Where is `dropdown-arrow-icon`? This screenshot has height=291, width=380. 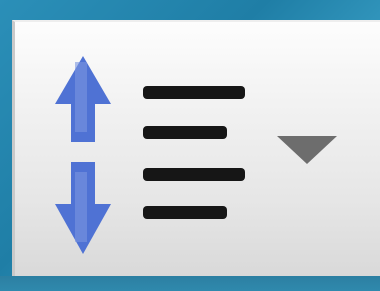 dropdown-arrow-icon is located at coordinates (307, 150).